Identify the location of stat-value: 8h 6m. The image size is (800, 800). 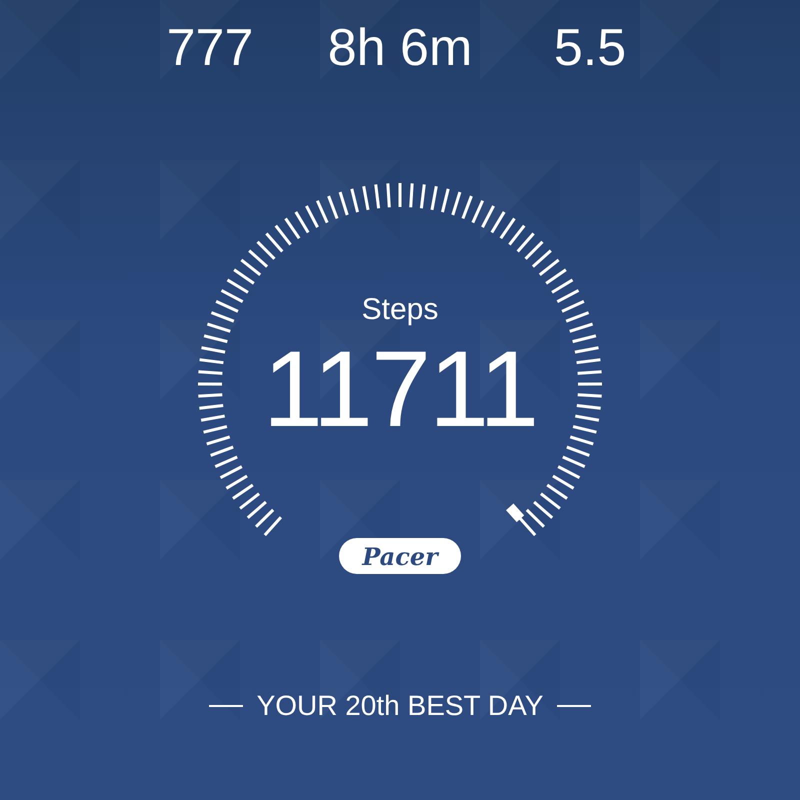
(400, 48).